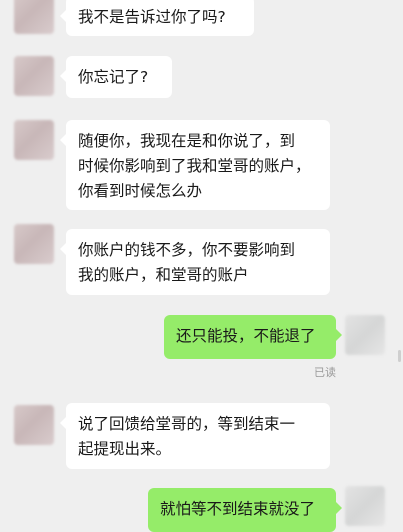  I want to click on incoming-message-bubble: 你忘记了?, so click(116, 77).